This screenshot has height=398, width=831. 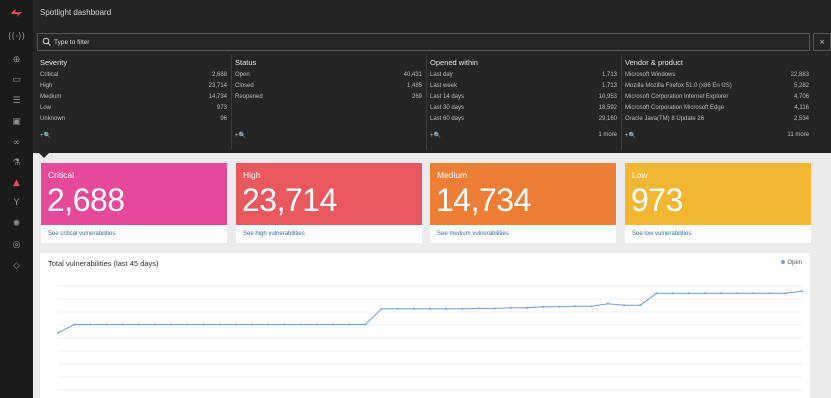 I want to click on facet-row: Unknown 96, so click(x=133, y=121).